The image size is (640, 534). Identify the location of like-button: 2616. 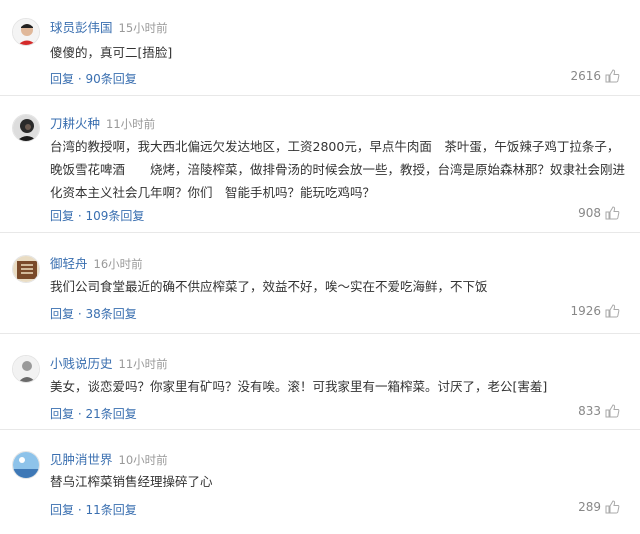
(595, 76).